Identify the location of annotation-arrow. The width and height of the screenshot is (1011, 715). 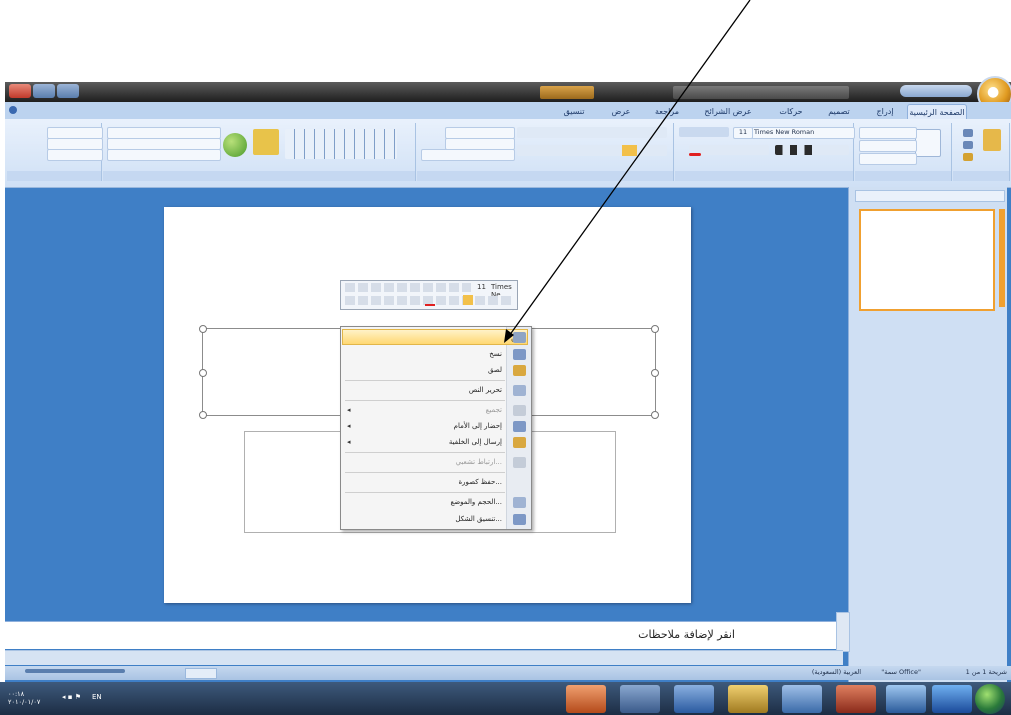
(627, 171).